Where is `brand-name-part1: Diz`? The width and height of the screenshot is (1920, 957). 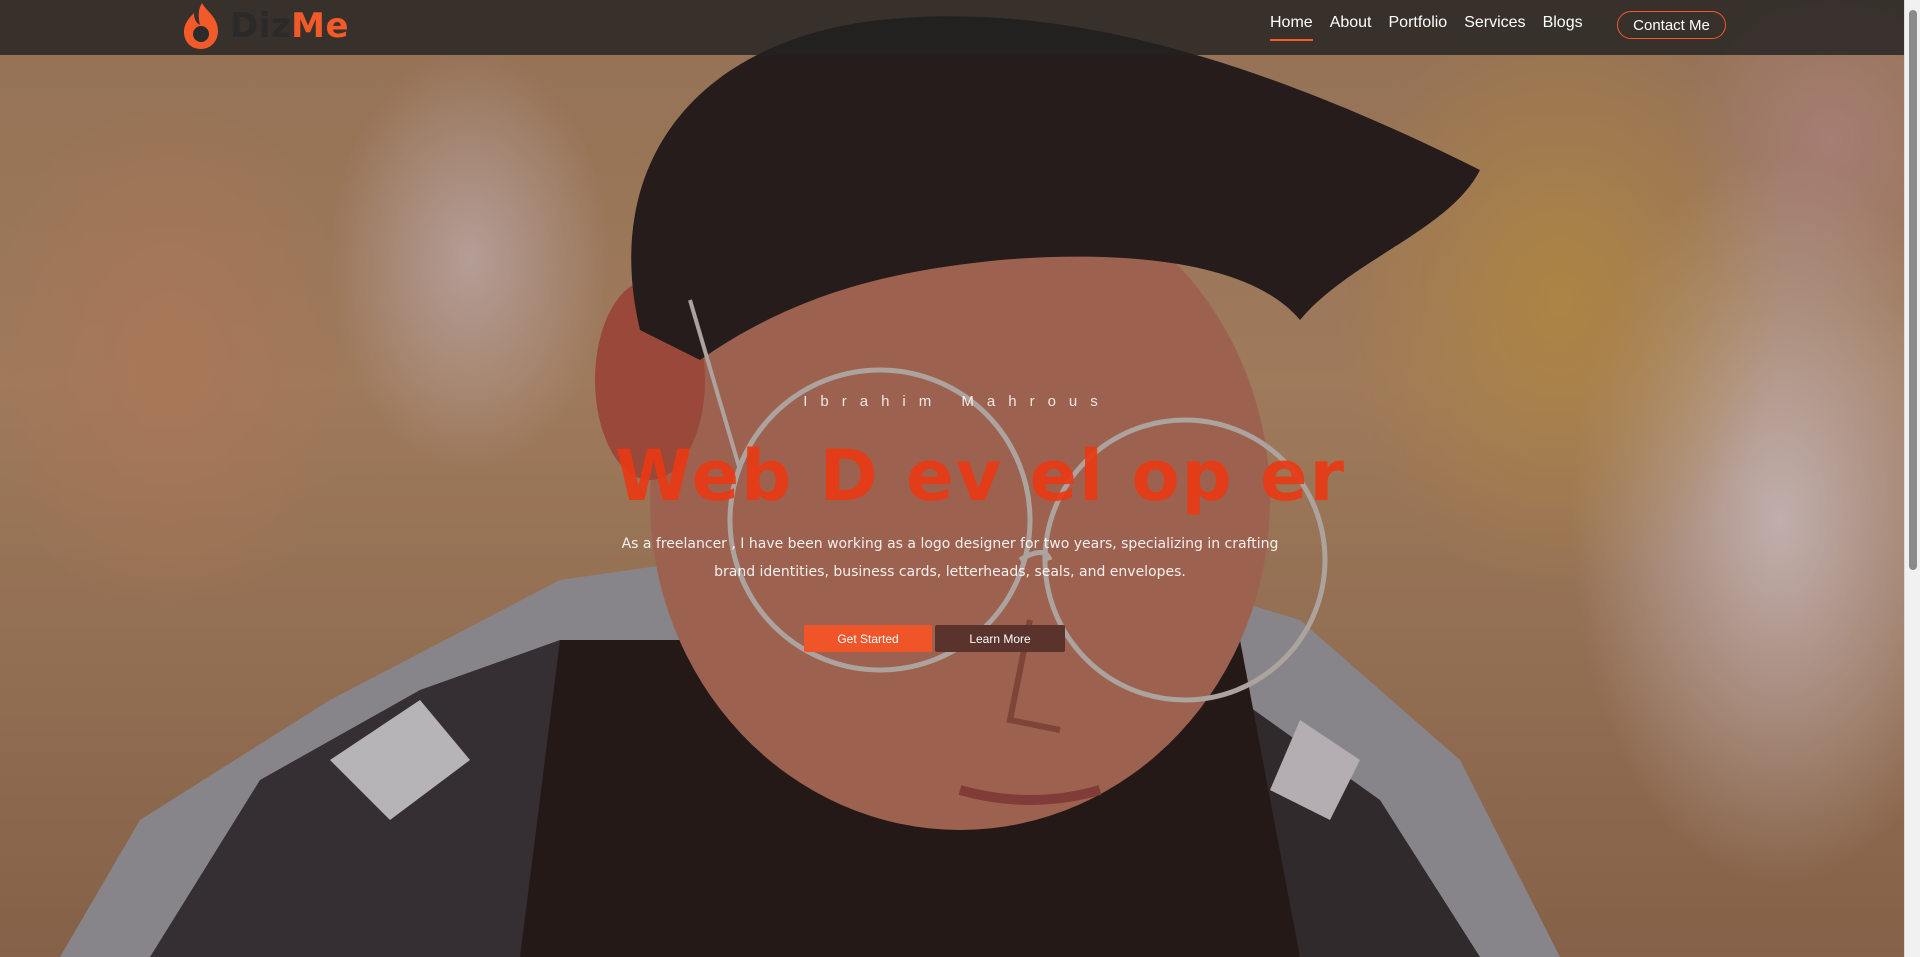 brand-name-part1: Diz is located at coordinates (261, 26).